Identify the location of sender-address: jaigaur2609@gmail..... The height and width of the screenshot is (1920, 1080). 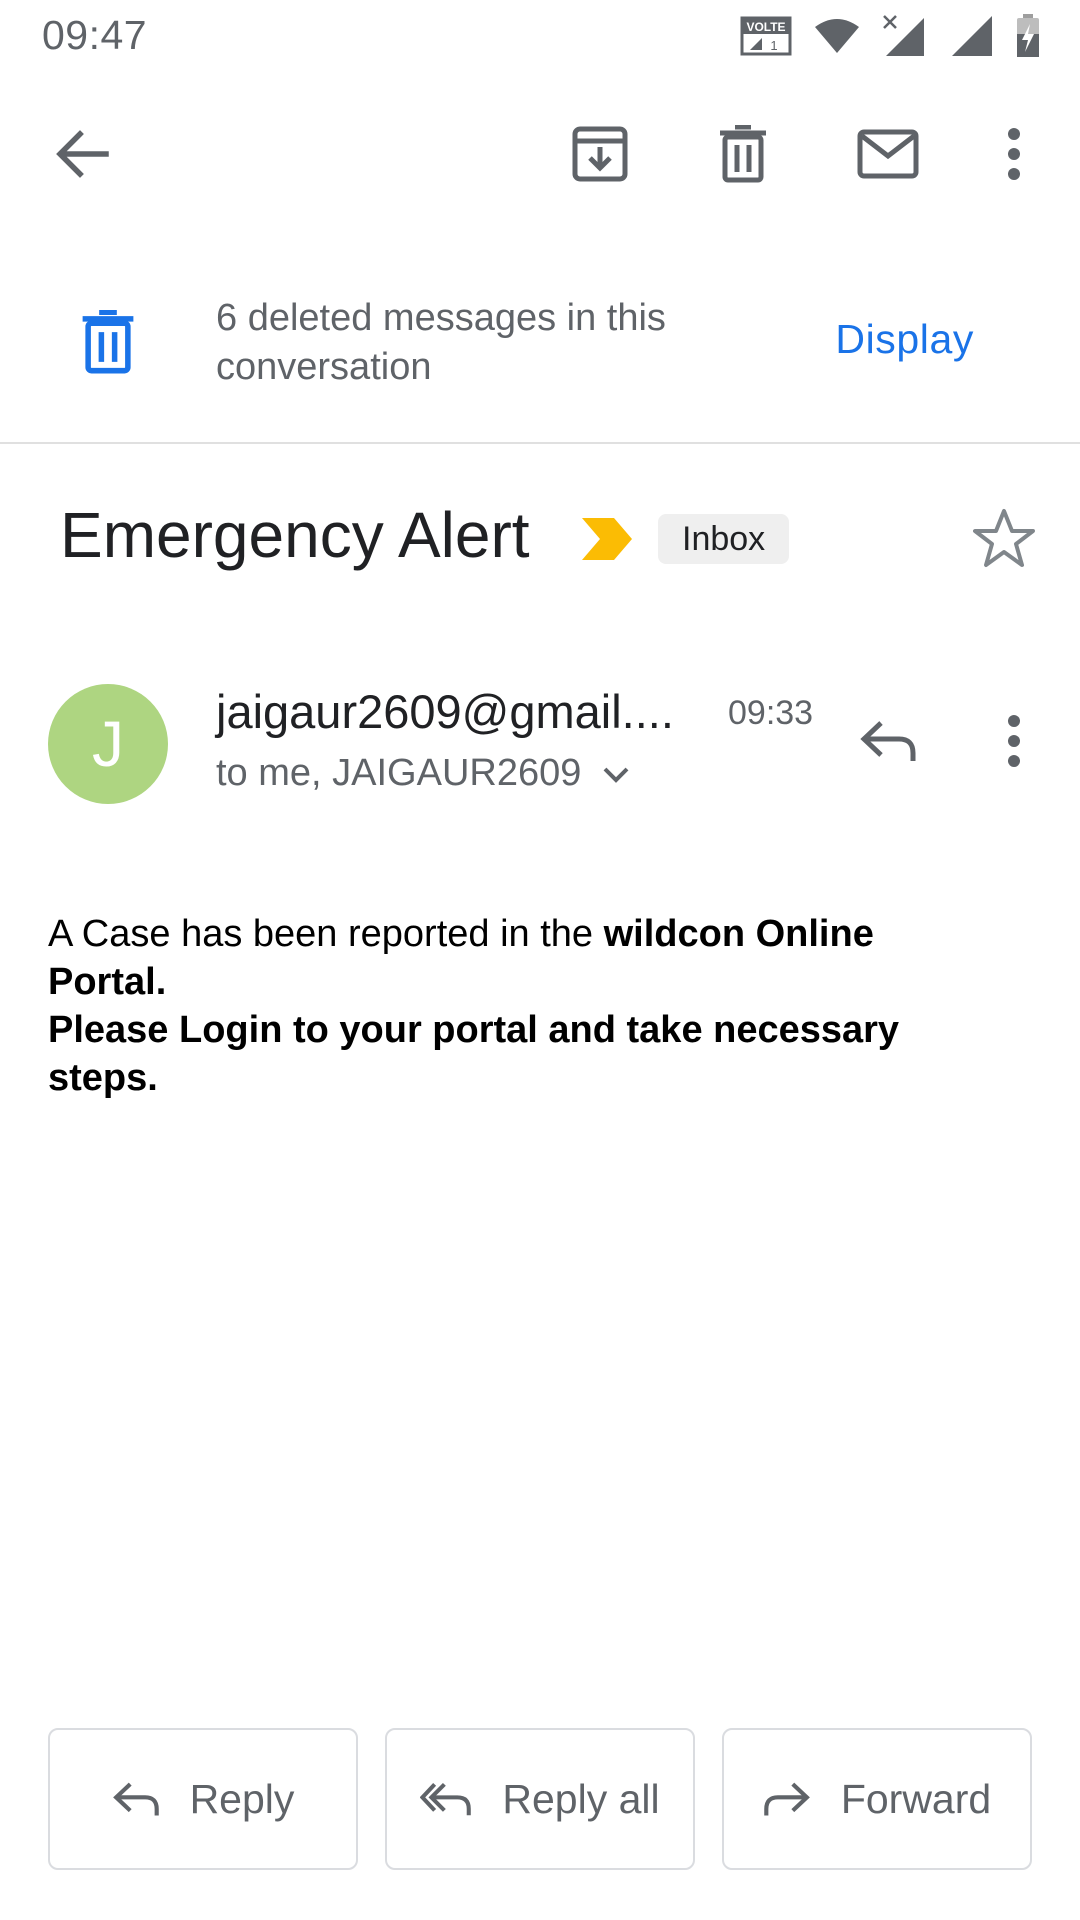
(445, 711).